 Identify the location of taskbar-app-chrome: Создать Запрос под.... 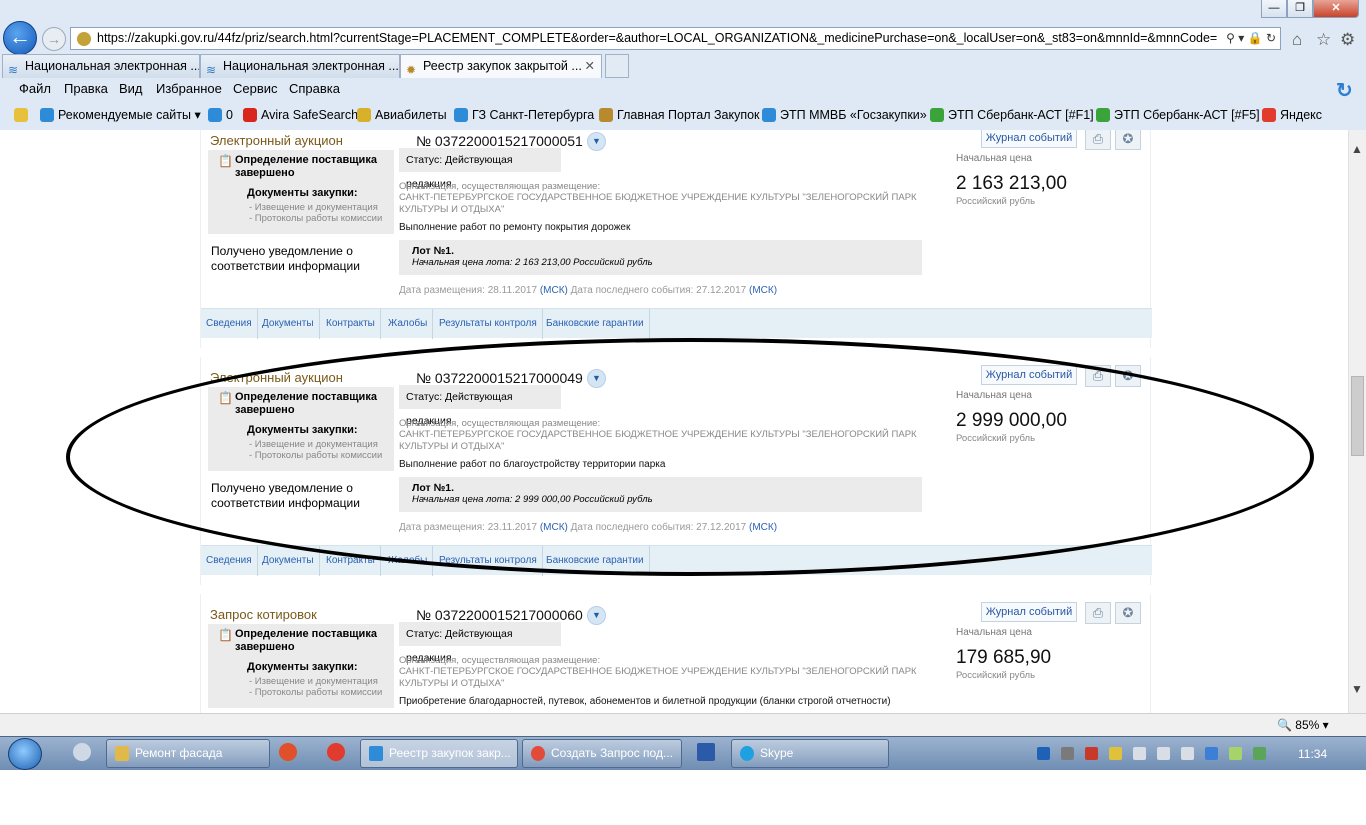
(602, 753).